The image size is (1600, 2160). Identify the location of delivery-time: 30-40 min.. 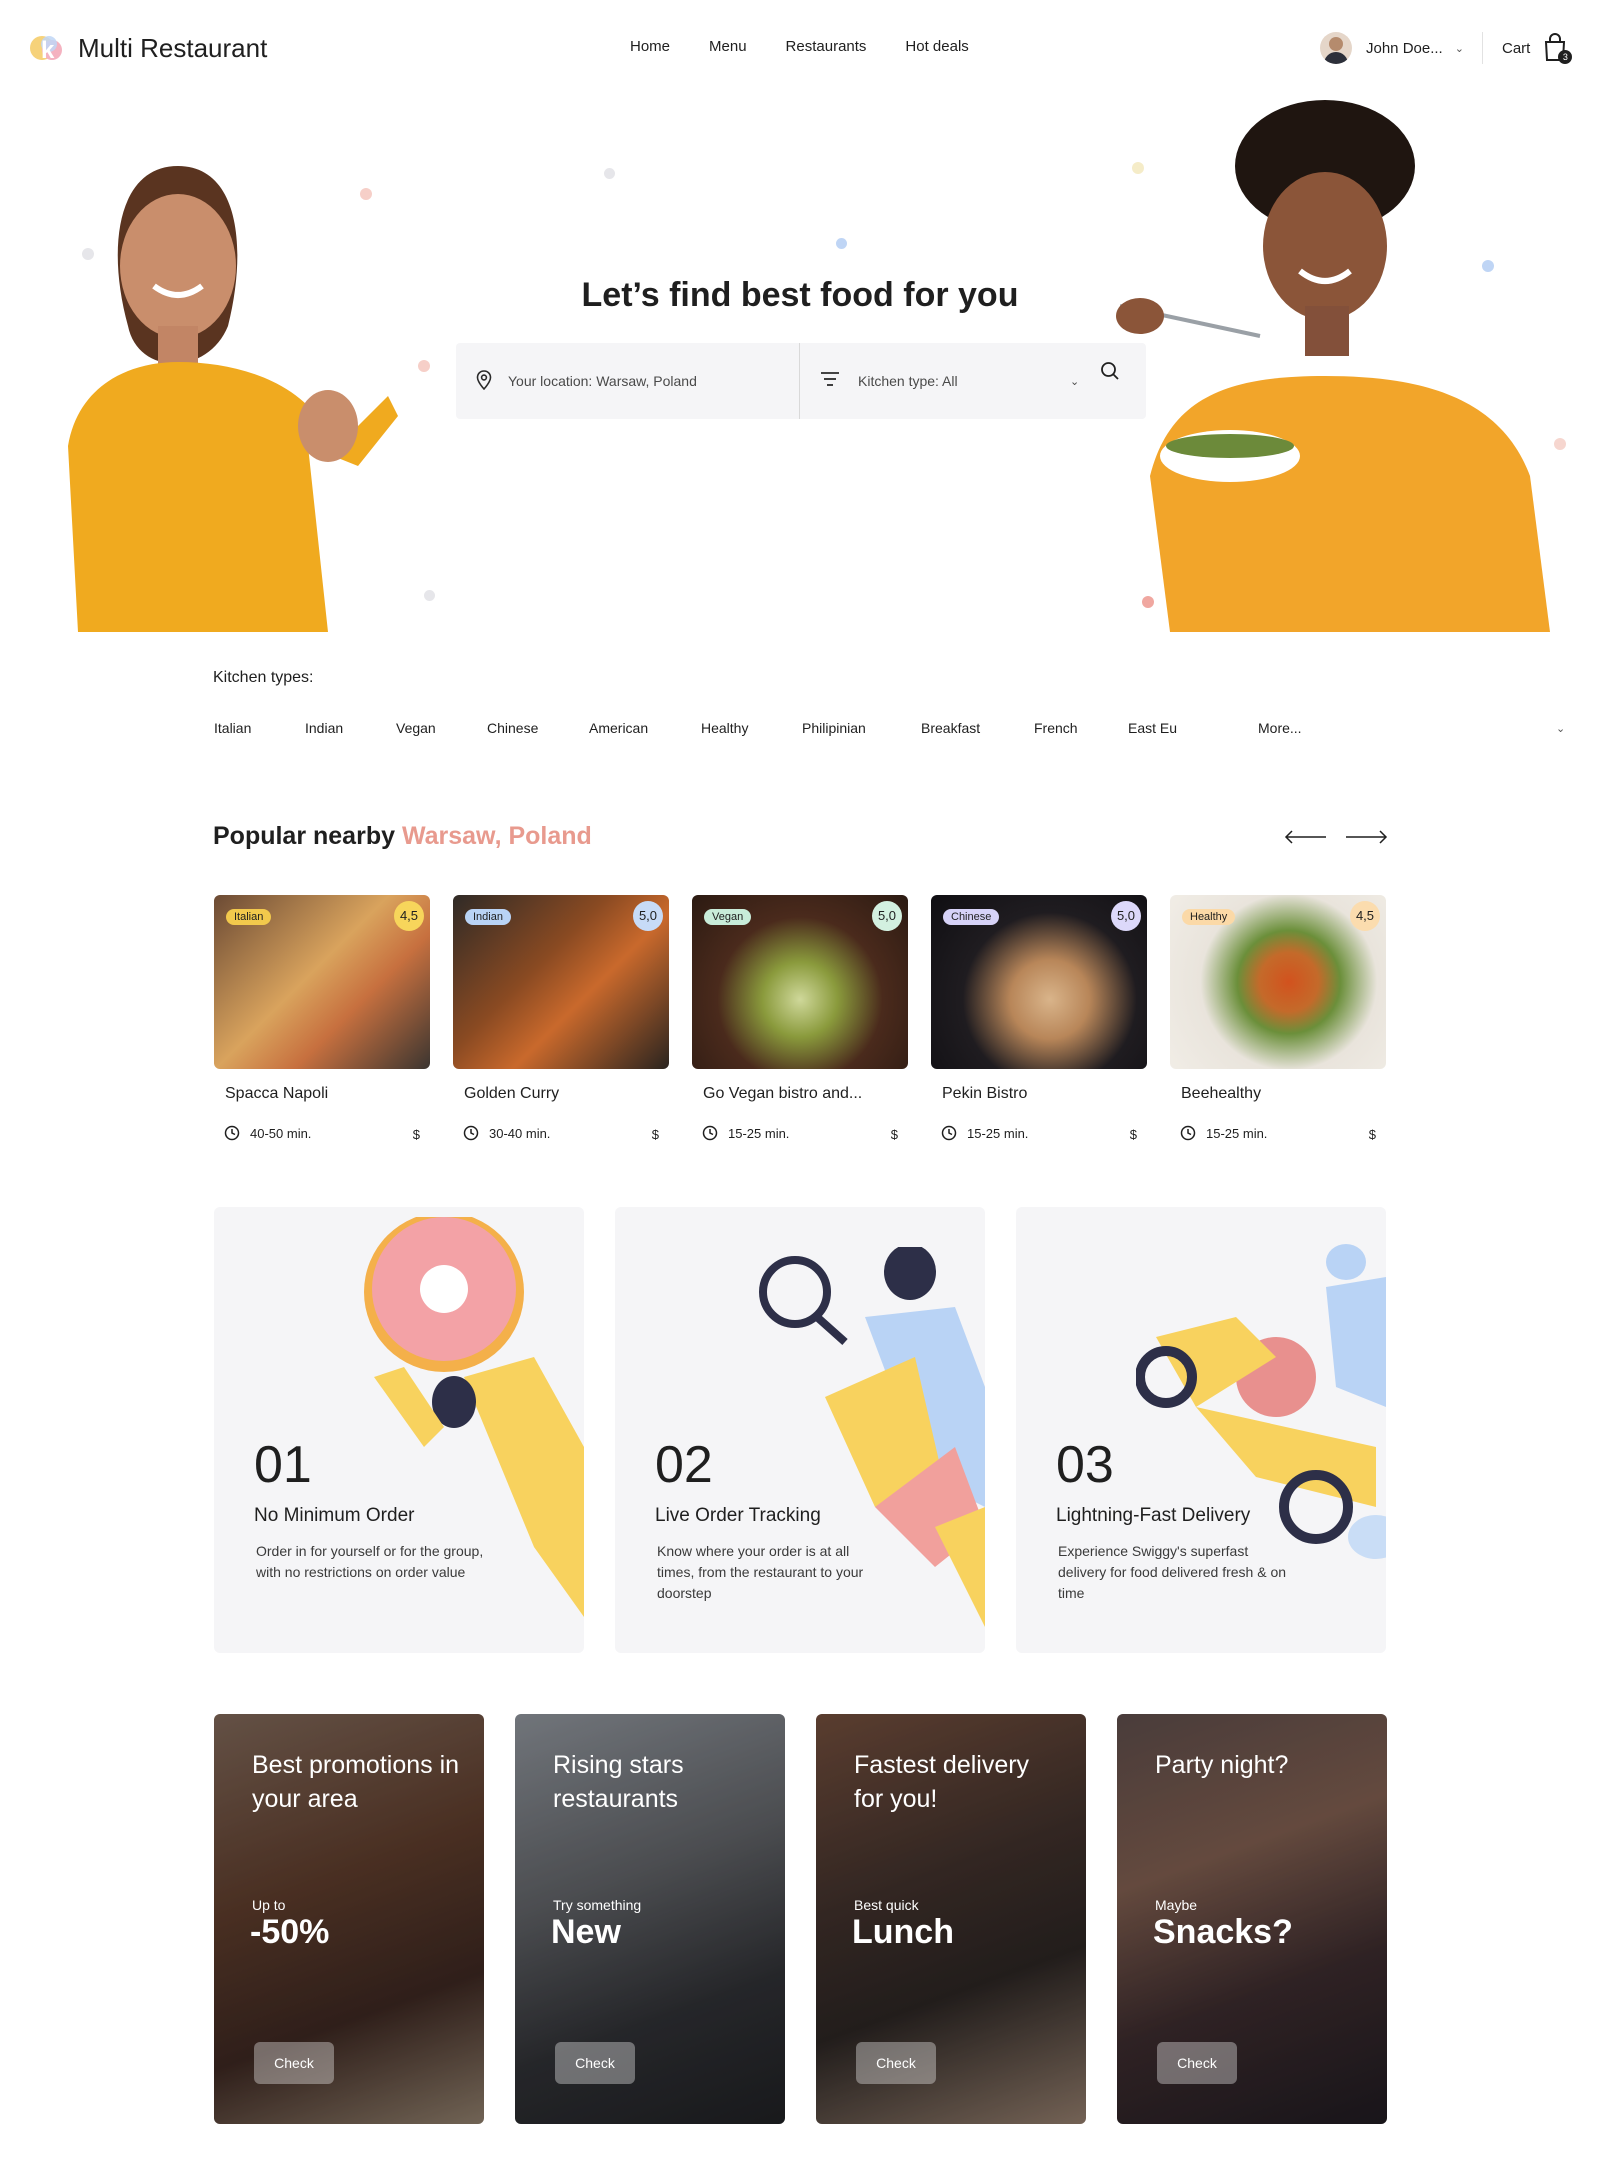
(506, 1133).